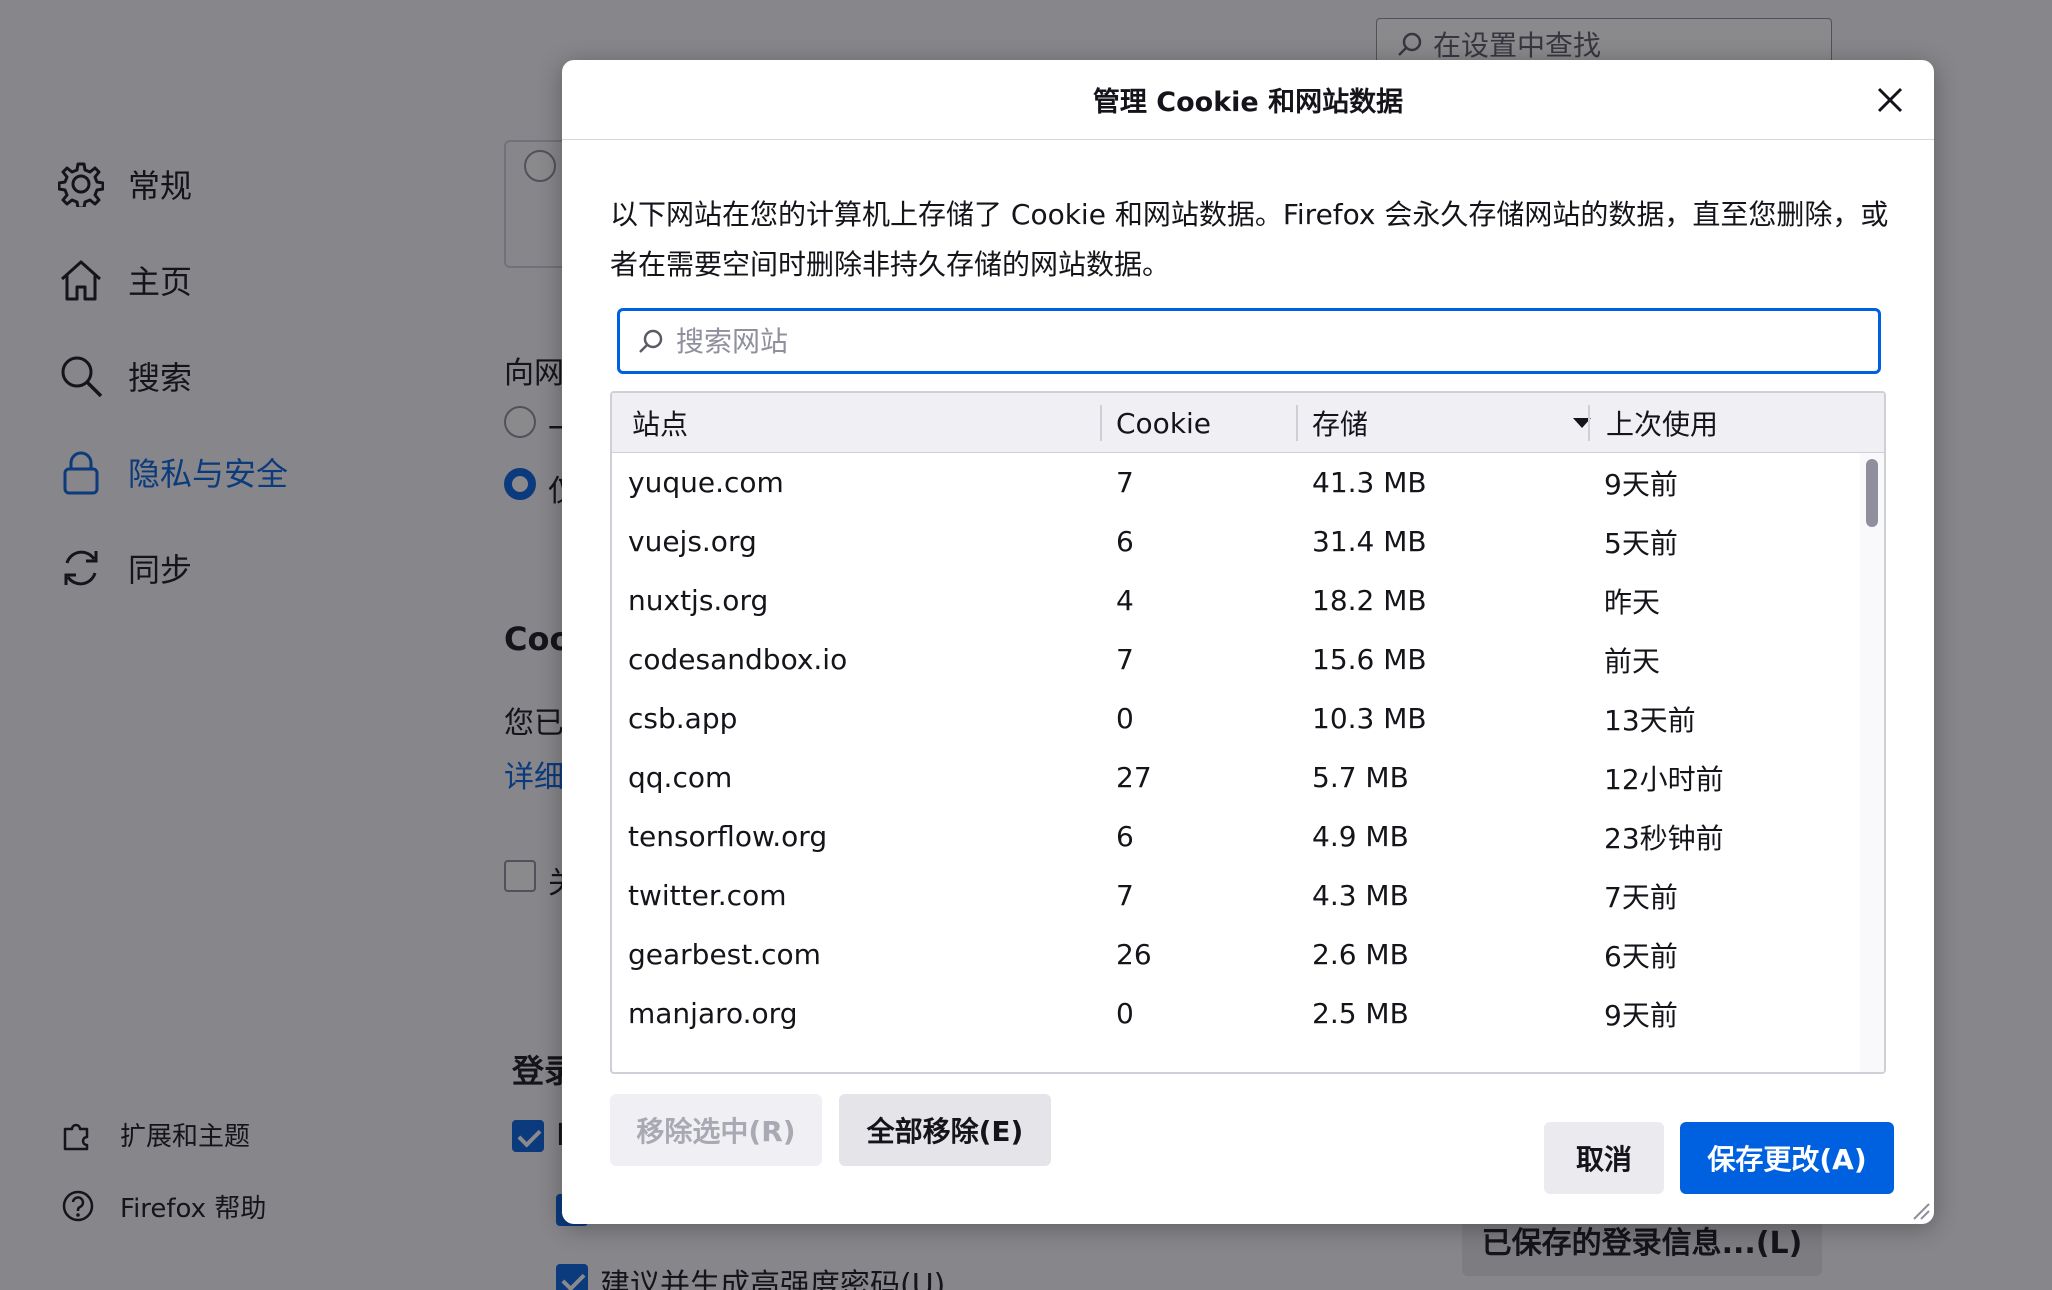 The image size is (2052, 1290). What do you see at coordinates (1237, 836) in the screenshot?
I see `table-row: tensorflow.org 6 4.9 MB 23秒钟前` at bounding box center [1237, 836].